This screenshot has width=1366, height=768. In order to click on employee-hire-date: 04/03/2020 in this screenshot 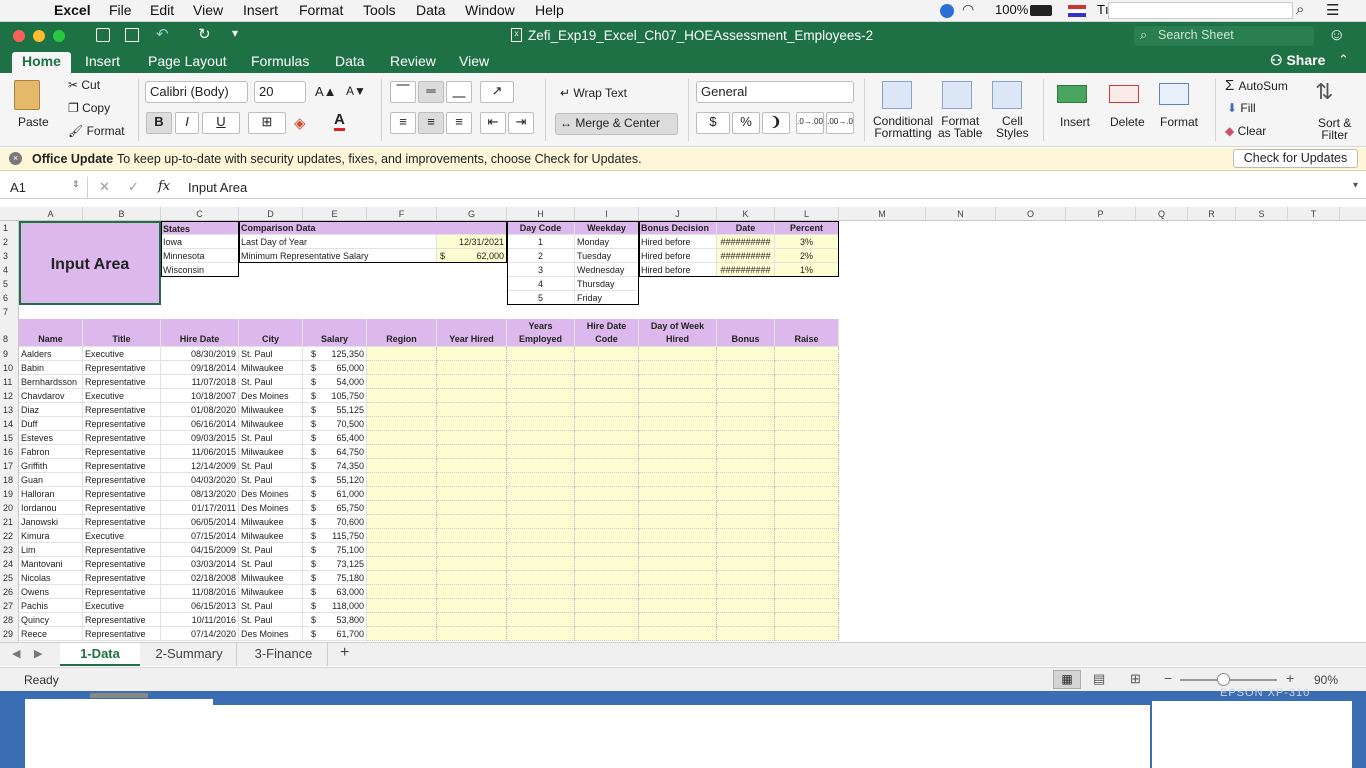, I will do `click(200, 480)`.